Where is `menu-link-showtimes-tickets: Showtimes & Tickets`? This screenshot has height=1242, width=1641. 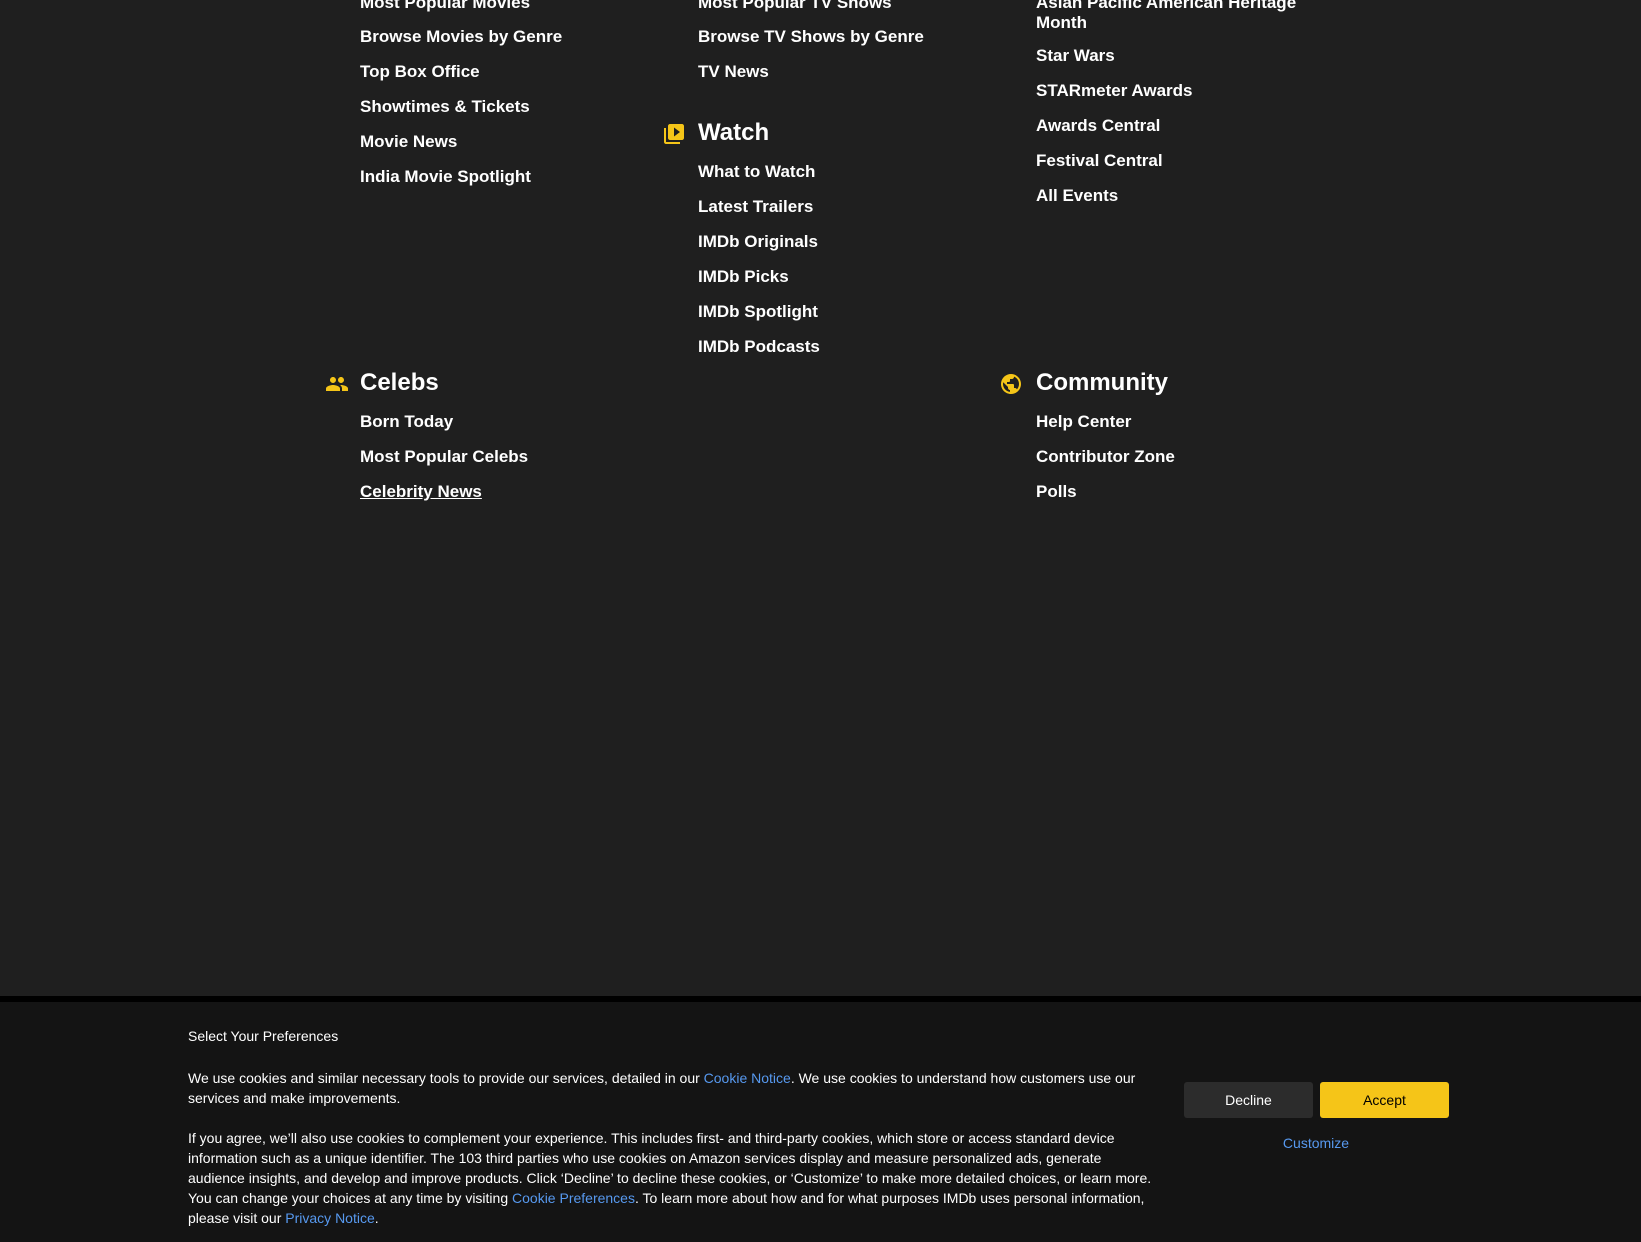
menu-link-showtimes-tickets: Showtimes & Tickets is located at coordinates (445, 107).